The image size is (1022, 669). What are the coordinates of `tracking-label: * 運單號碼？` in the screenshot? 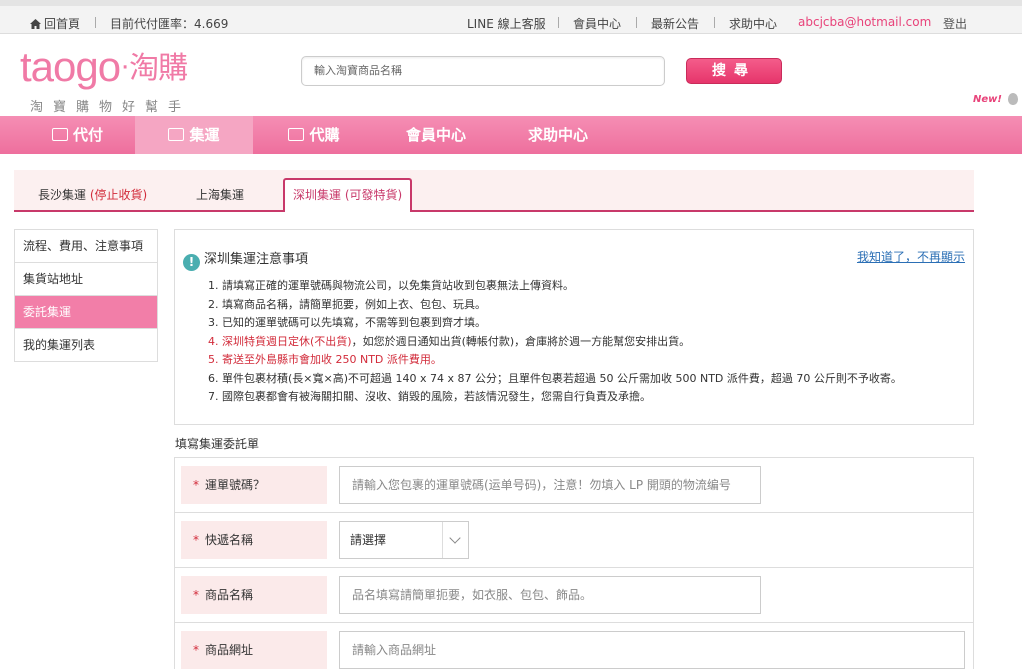 It's located at (254, 485).